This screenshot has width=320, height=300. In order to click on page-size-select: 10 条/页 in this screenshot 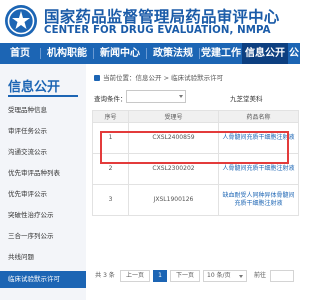, I will do `click(225, 276)`.